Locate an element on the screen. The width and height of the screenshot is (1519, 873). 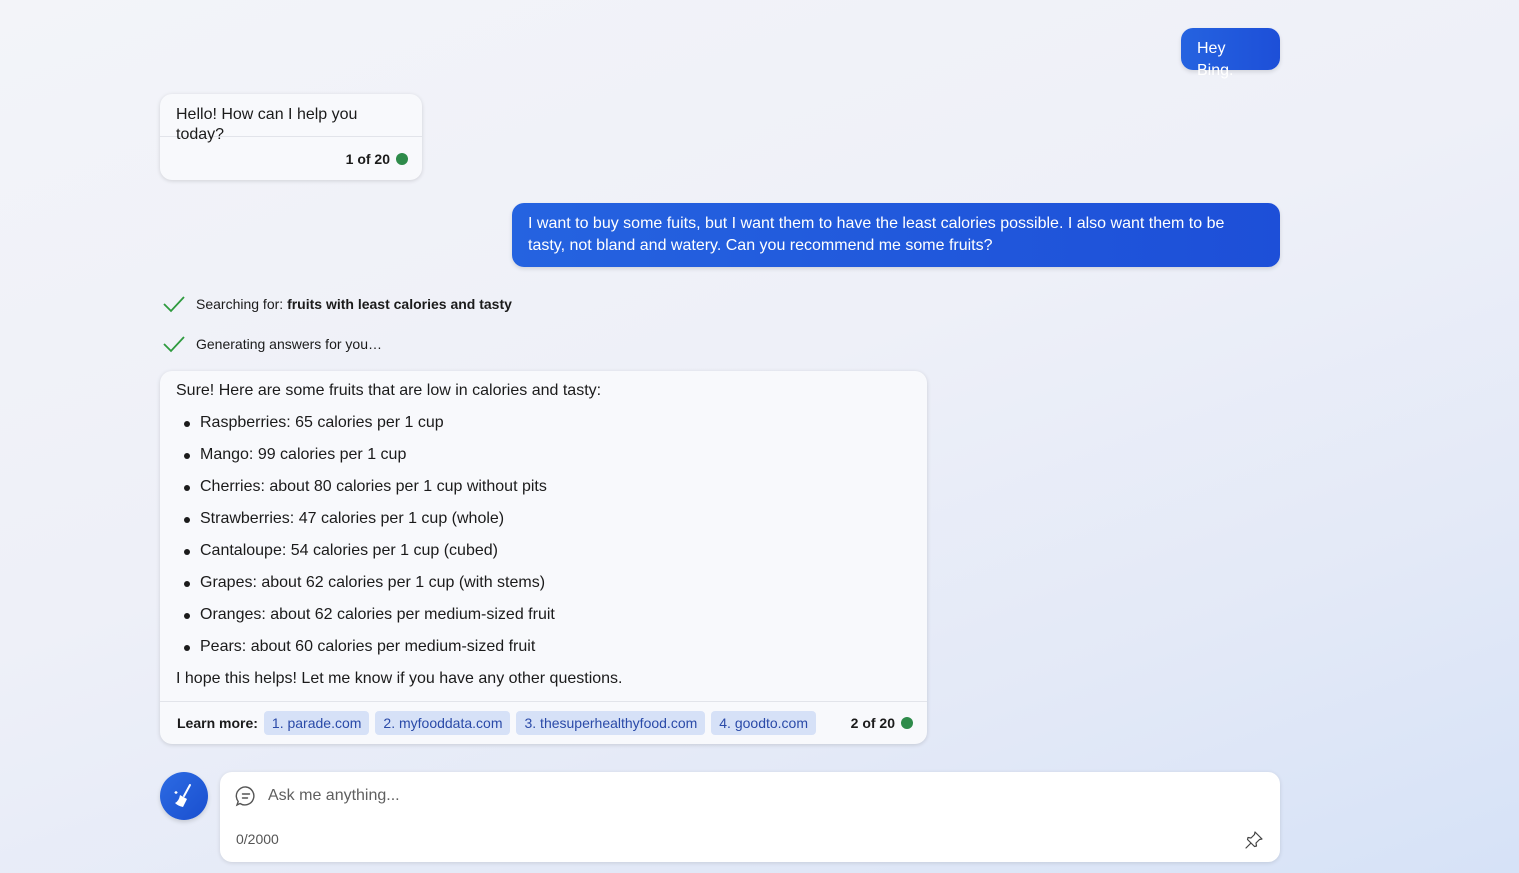
source-link: 2. myfooddata.com is located at coordinates (443, 723).